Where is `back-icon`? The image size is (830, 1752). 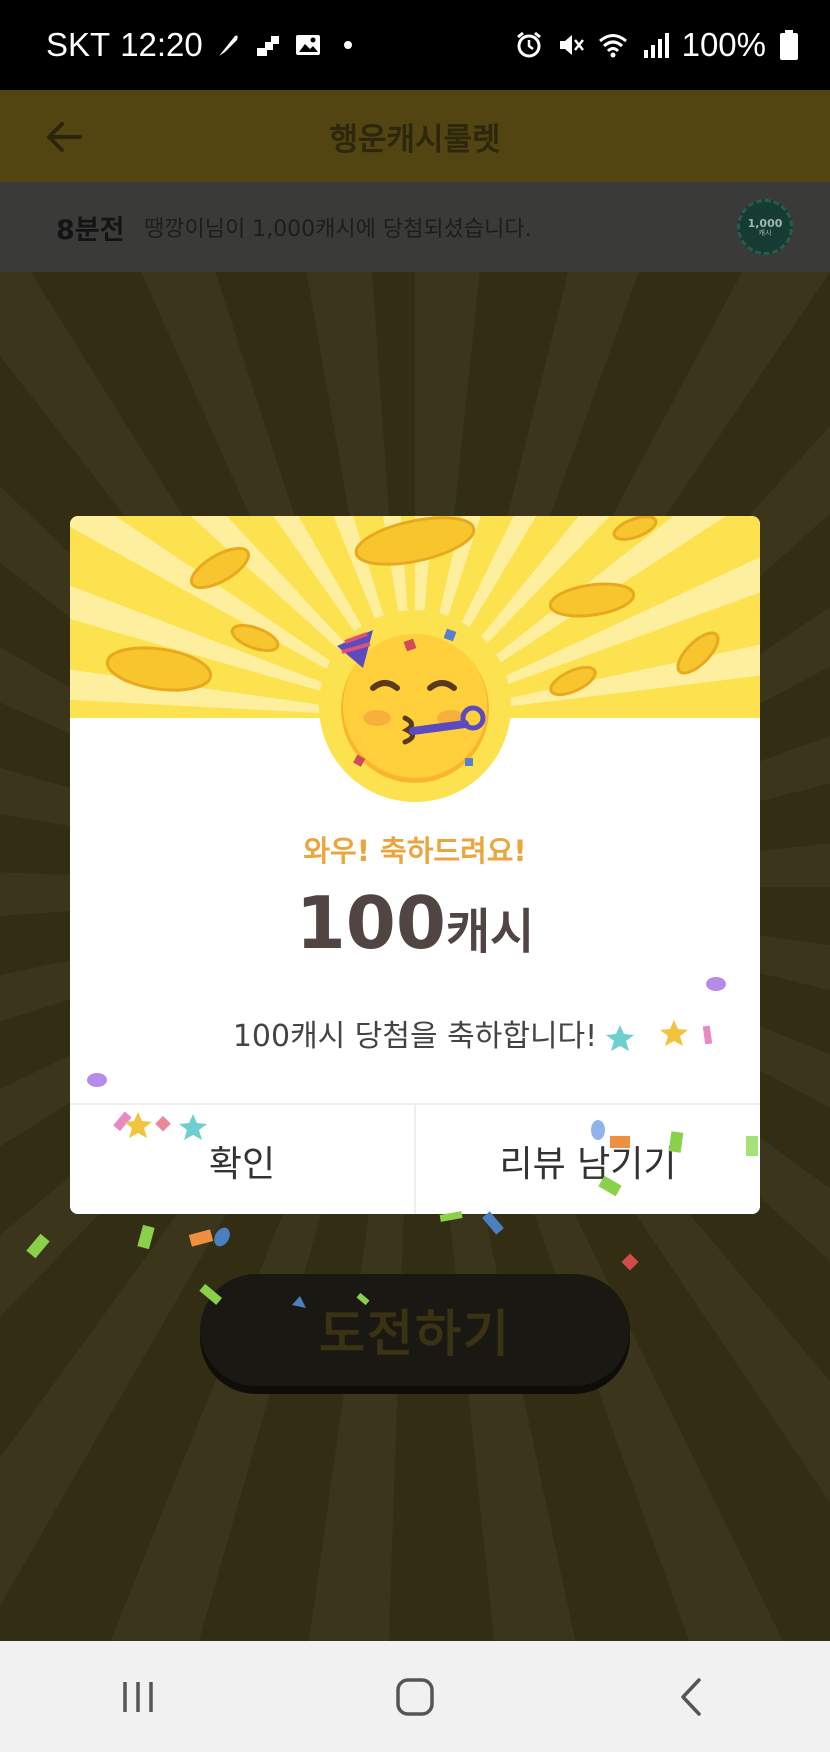 back-icon is located at coordinates (690, 1696).